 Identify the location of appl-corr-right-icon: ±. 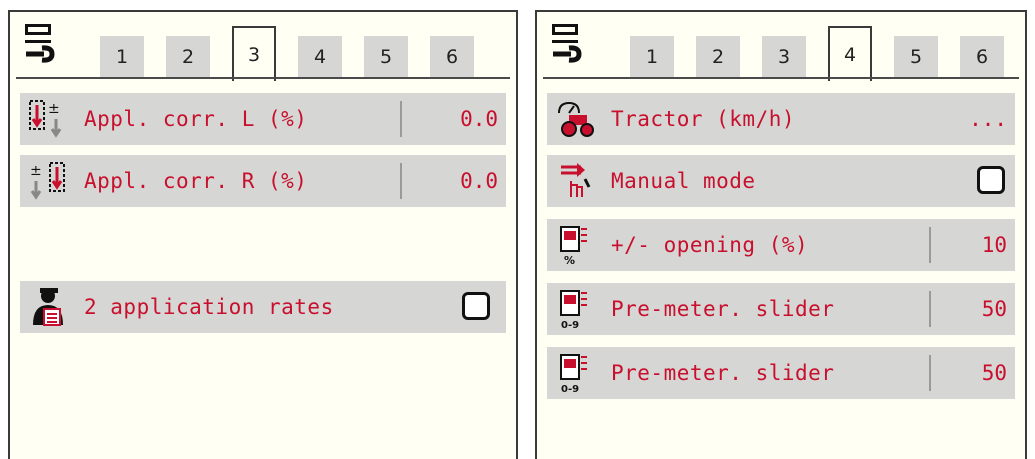
(47, 181).